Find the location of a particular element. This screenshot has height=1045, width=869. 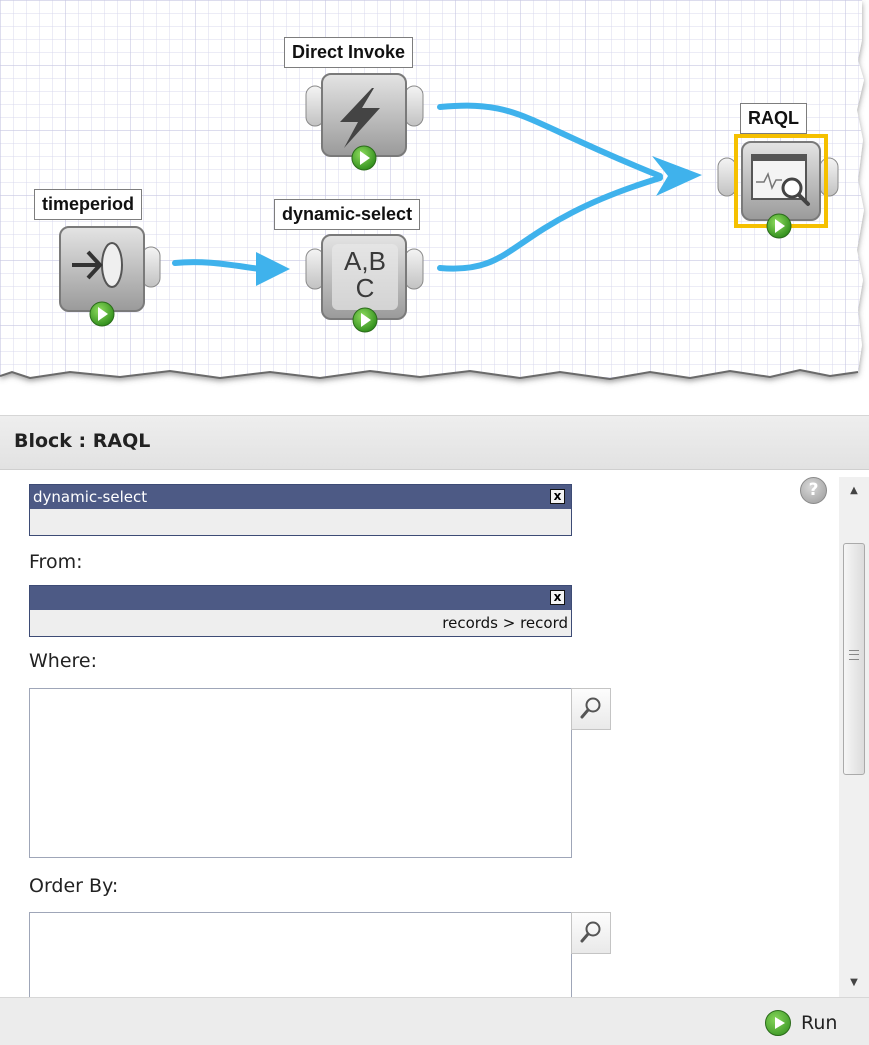

where-search-button is located at coordinates (591, 709).